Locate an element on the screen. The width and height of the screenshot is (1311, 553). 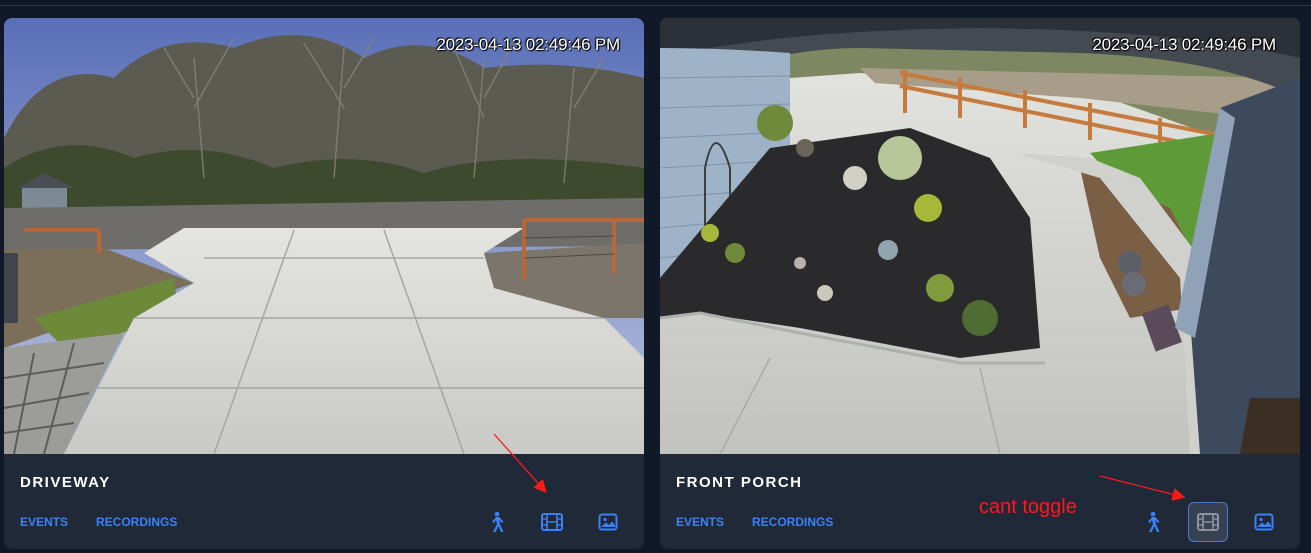
annotation-text: cant toggle is located at coordinates (1028, 507).